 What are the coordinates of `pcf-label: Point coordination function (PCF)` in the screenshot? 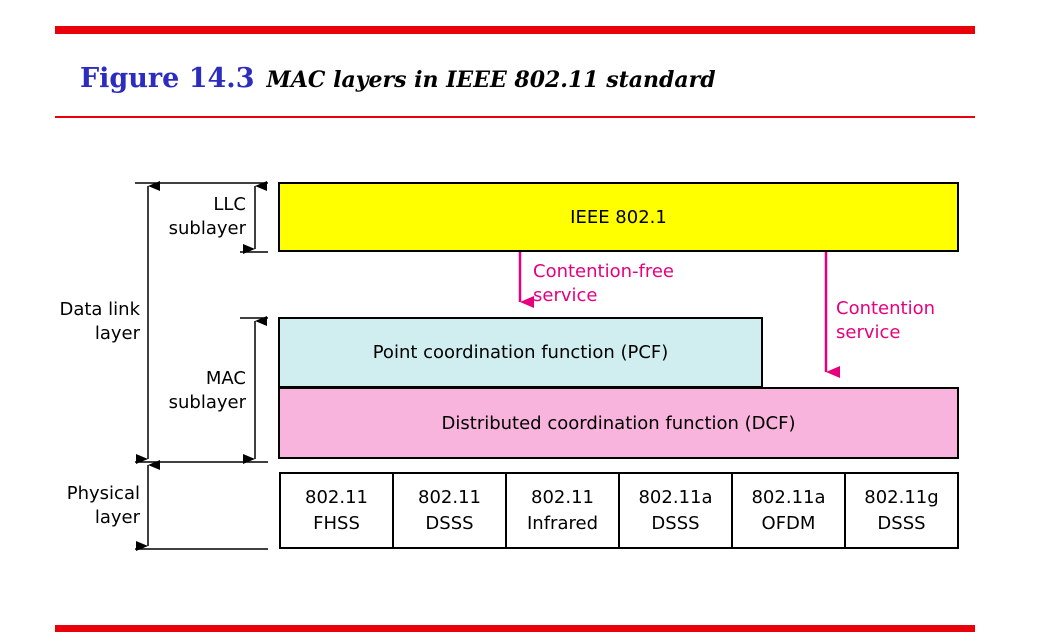 It's located at (520, 352).